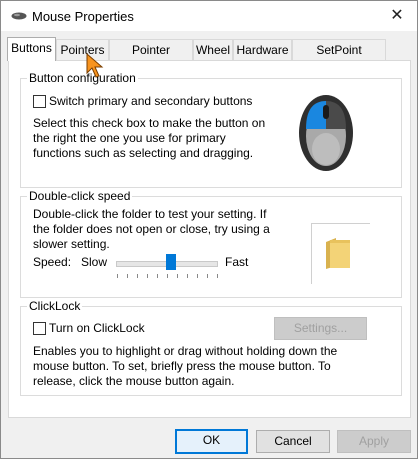 Image resolution: width=418 pixels, height=459 pixels. What do you see at coordinates (82, 78) in the screenshot?
I see `group-title-button-configuration: Button configuration` at bounding box center [82, 78].